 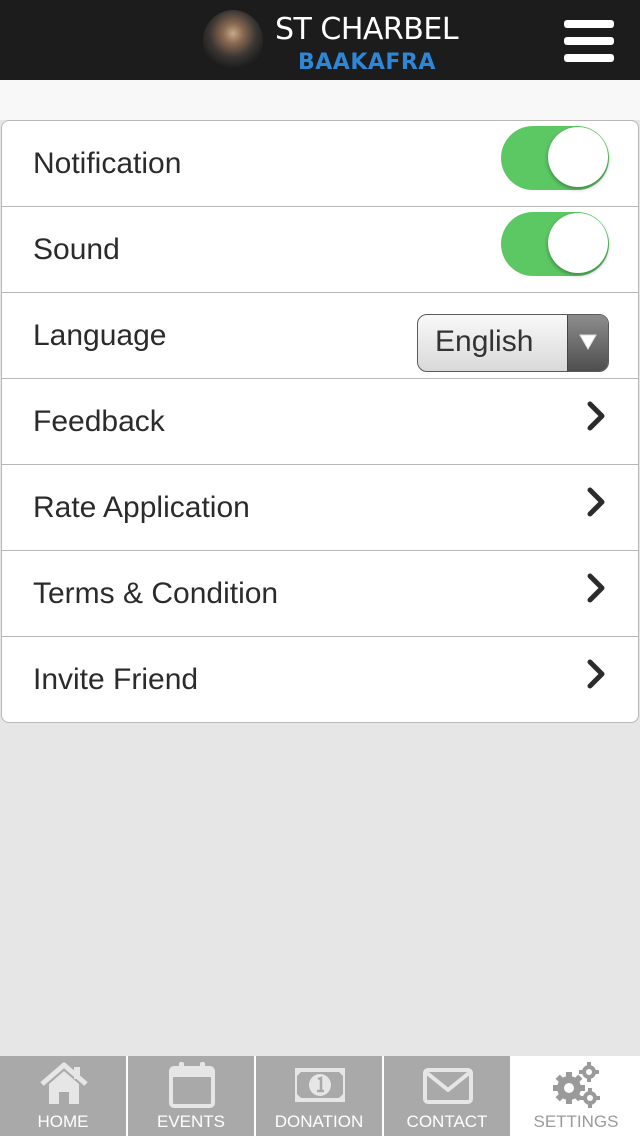 I want to click on tab-settings: SETTINGS, so click(x=576, y=1096).